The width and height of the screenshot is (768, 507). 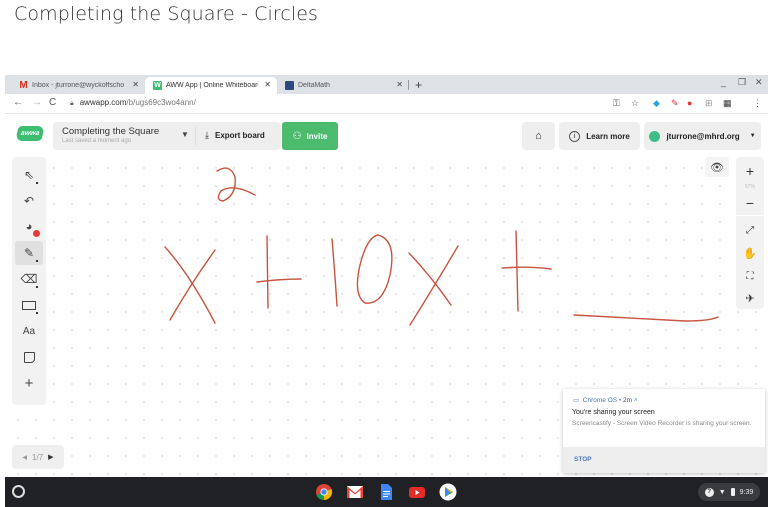 What do you see at coordinates (52, 102) in the screenshot?
I see `reload-button: C` at bounding box center [52, 102].